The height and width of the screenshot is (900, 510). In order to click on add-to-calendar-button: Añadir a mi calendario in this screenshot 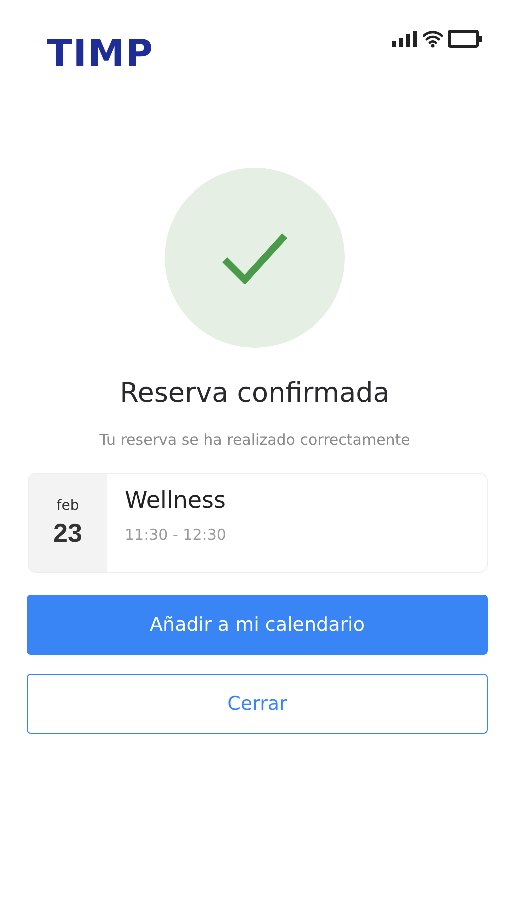, I will do `click(257, 625)`.